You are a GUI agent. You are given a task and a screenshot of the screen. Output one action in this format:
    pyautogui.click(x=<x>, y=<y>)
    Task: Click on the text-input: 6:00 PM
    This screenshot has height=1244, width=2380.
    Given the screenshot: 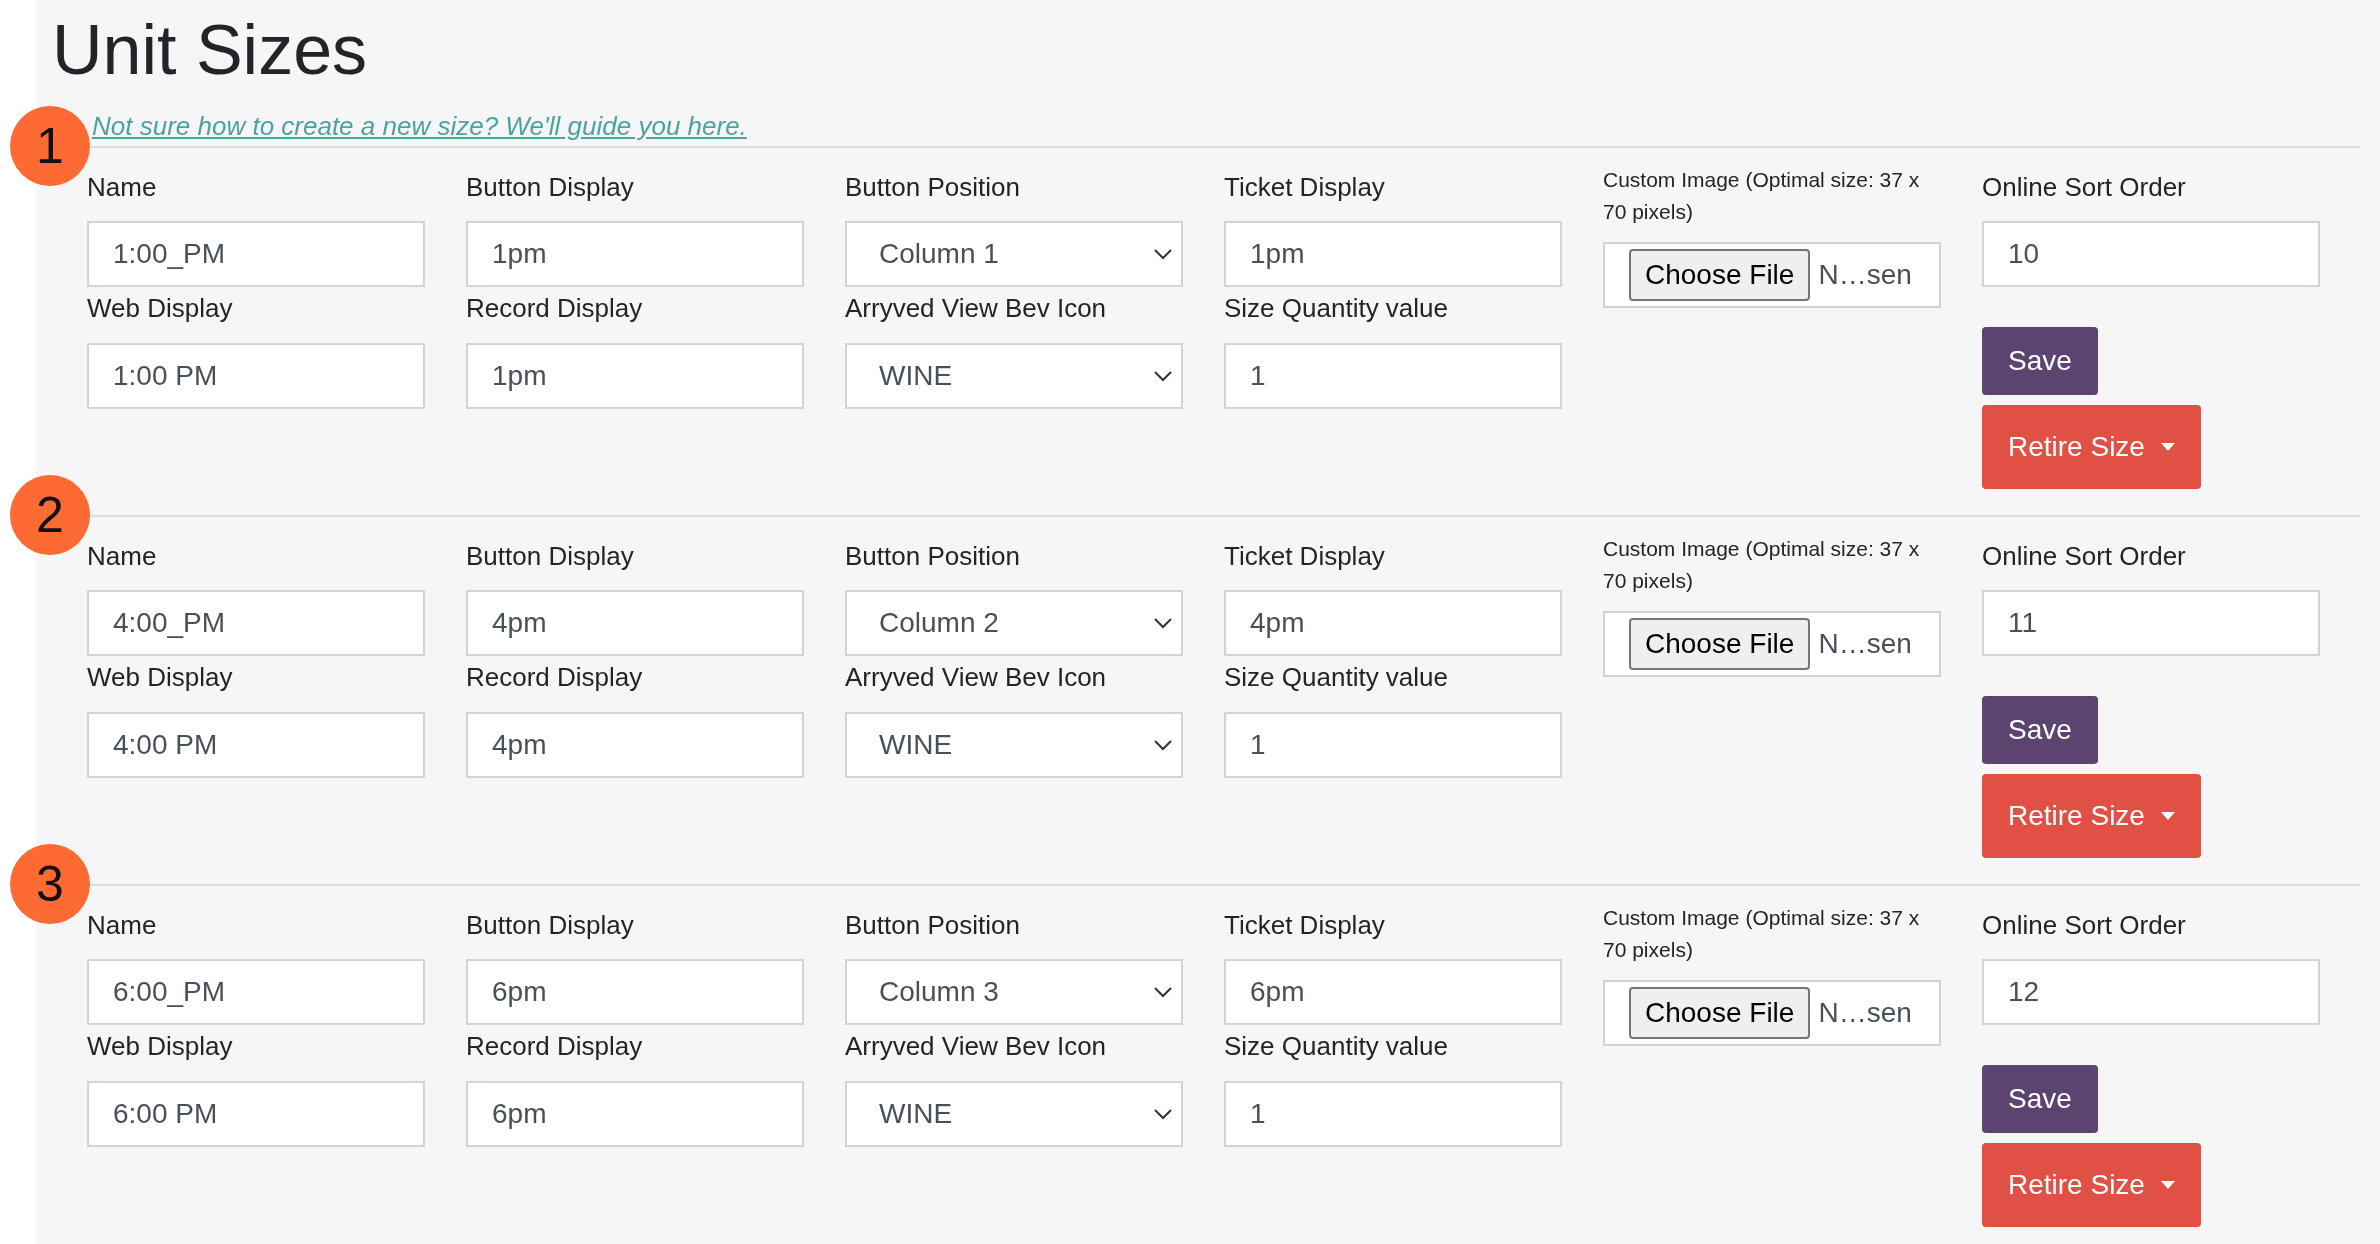 What is the action you would take?
    pyautogui.click(x=256, y=1114)
    